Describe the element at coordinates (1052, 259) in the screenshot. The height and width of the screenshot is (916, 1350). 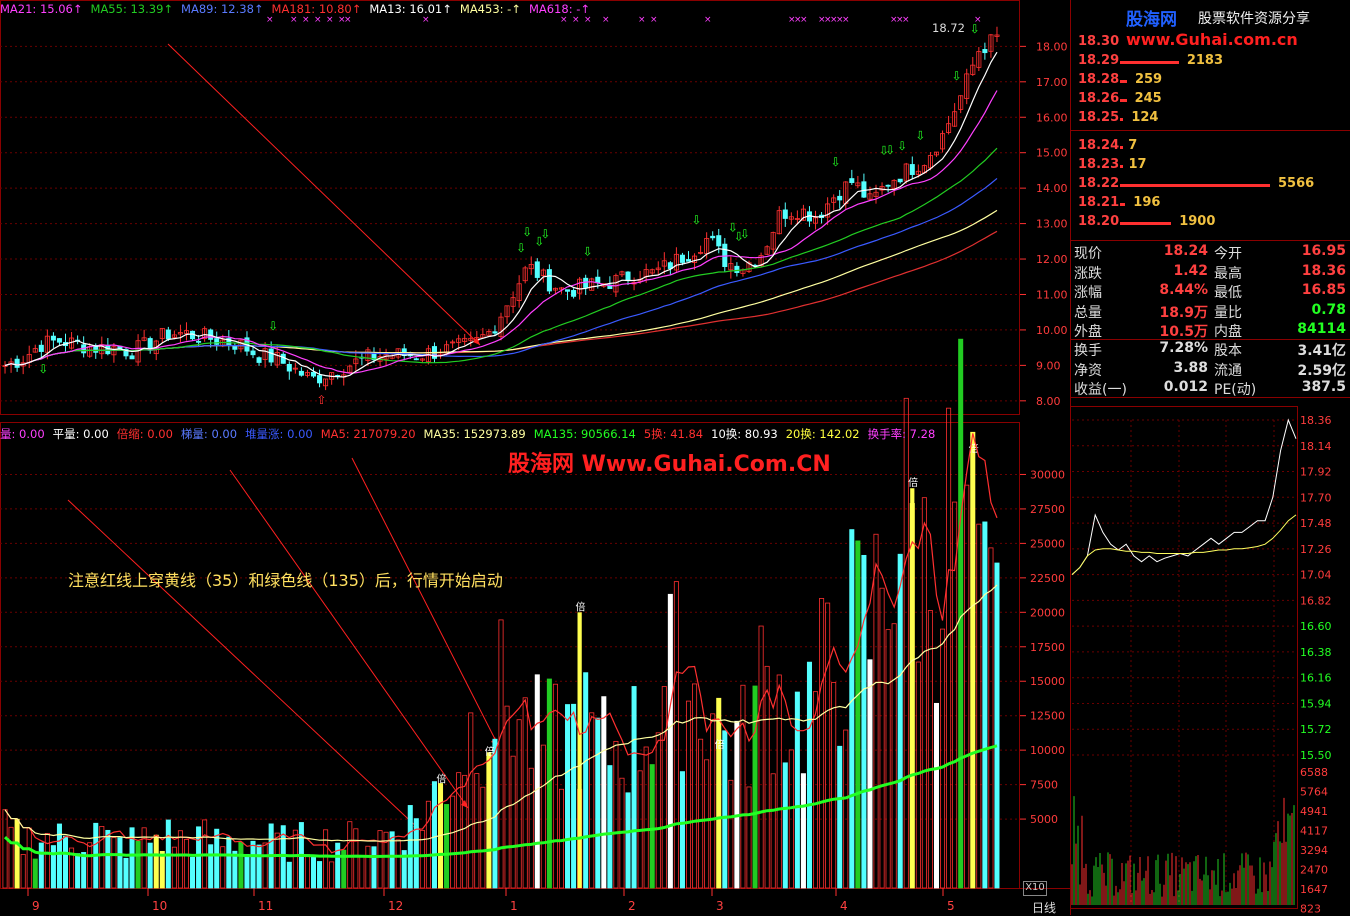
I see `price-axis-label: 12.00` at that location.